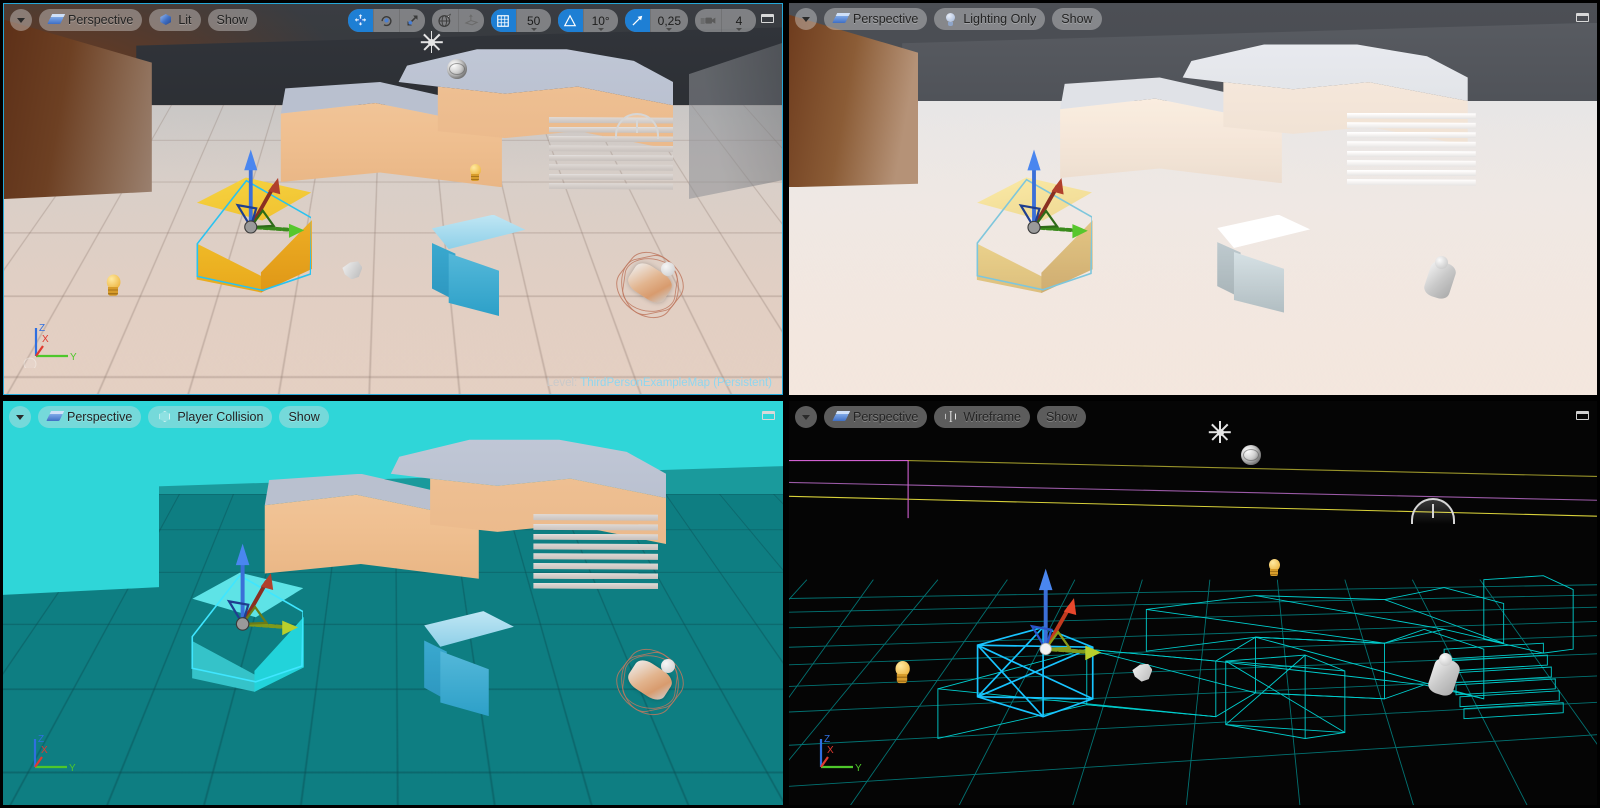  What do you see at coordinates (165, 20) in the screenshot?
I see `lit-cube-icon` at bounding box center [165, 20].